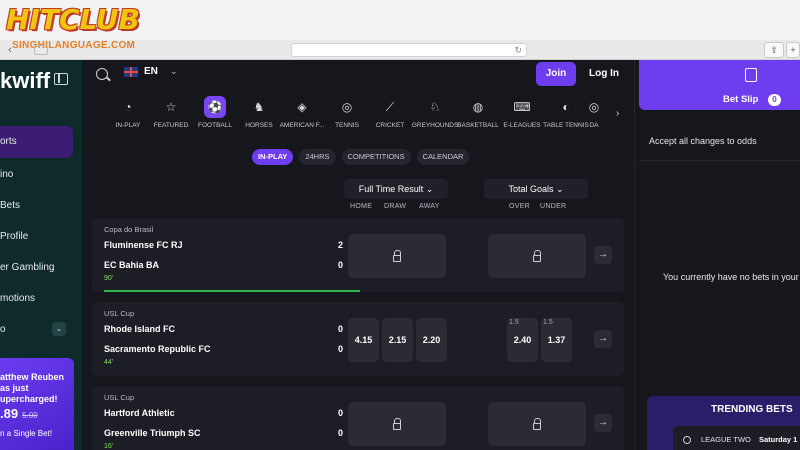 The width and height of the screenshot is (800, 450). What do you see at coordinates (317, 157) in the screenshot?
I see `filter-24hrs: 24HRS` at bounding box center [317, 157].